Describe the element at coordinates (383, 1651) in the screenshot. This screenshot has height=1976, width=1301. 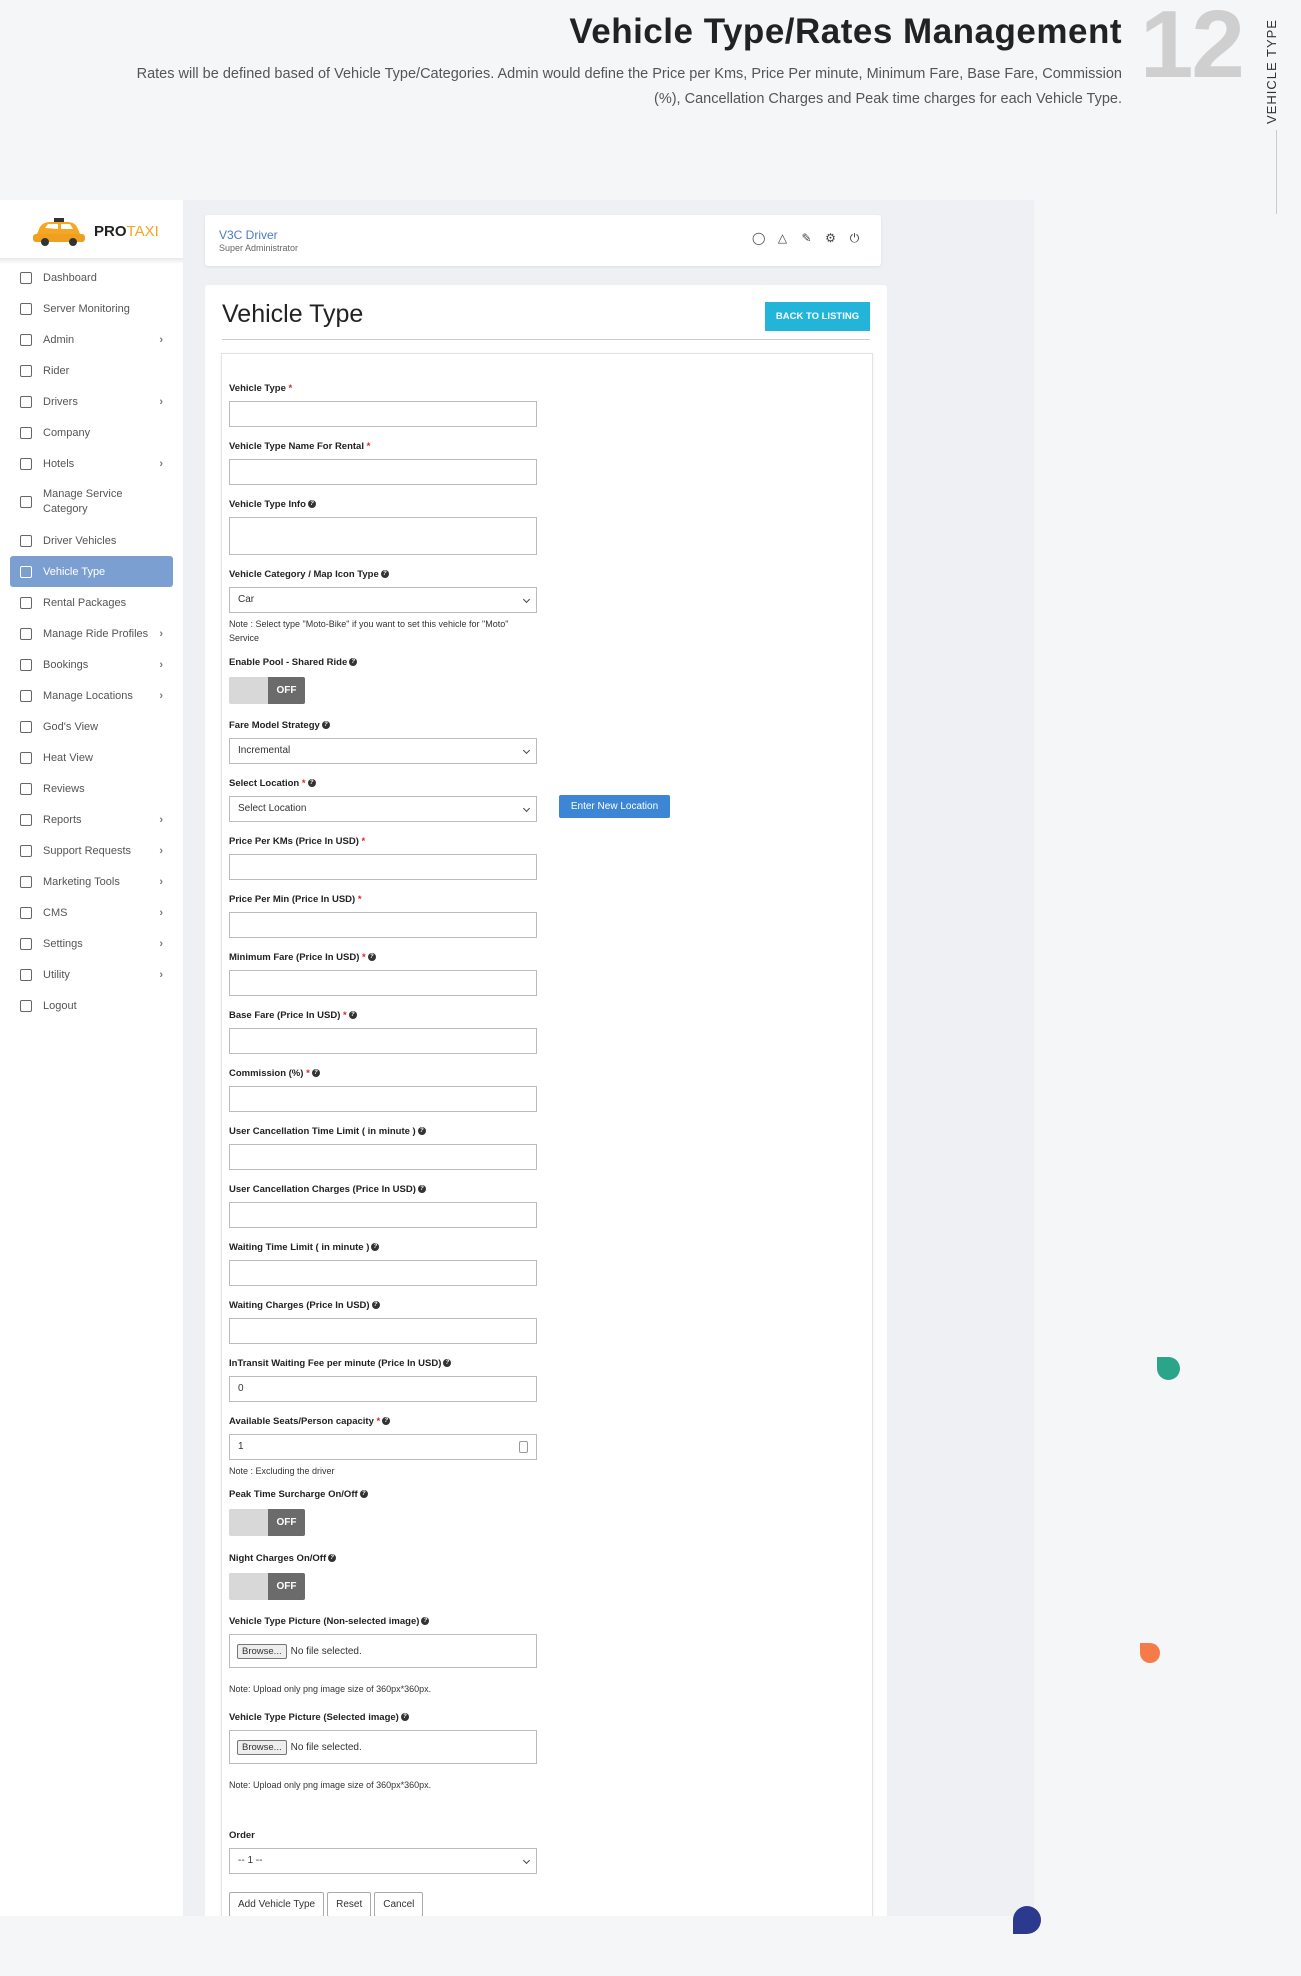
I see `picture-non-selected-file-input: Browse... No file selected.` at that location.